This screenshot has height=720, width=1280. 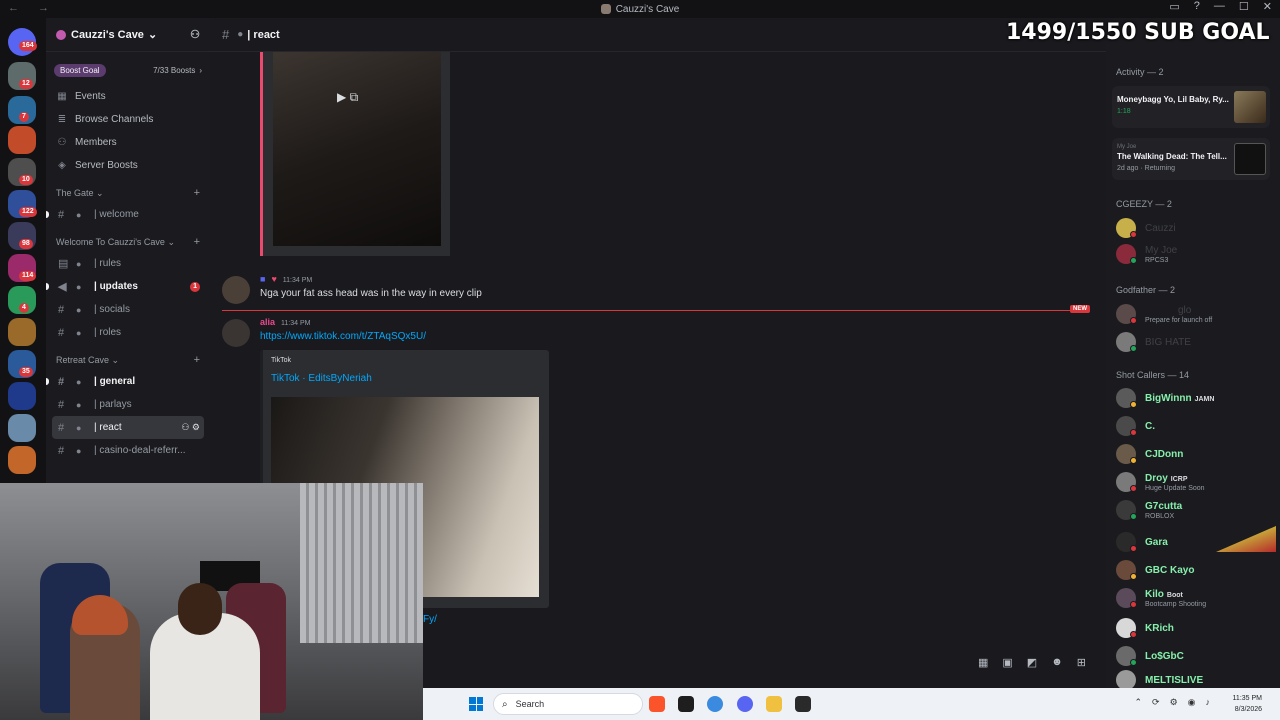 I want to click on search-icon: ⌕, so click(x=505, y=704).